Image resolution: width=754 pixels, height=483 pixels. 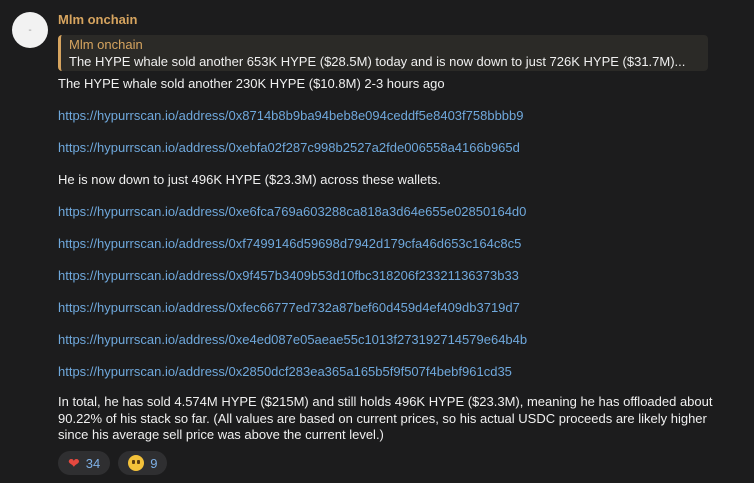 What do you see at coordinates (84, 463) in the screenshot?
I see `reaction-heart-button: ❤ 34` at bounding box center [84, 463].